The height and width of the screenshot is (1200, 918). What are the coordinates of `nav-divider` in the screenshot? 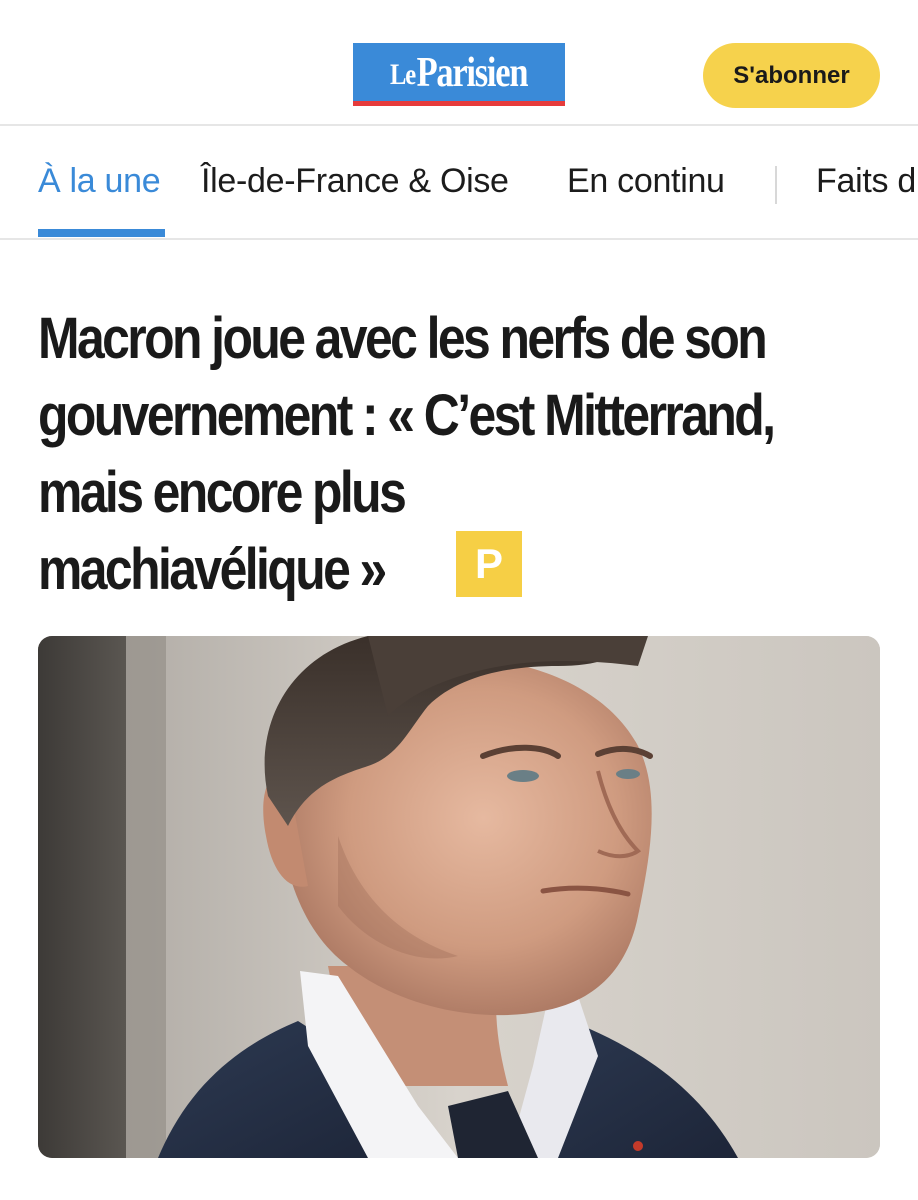 It's located at (776, 185).